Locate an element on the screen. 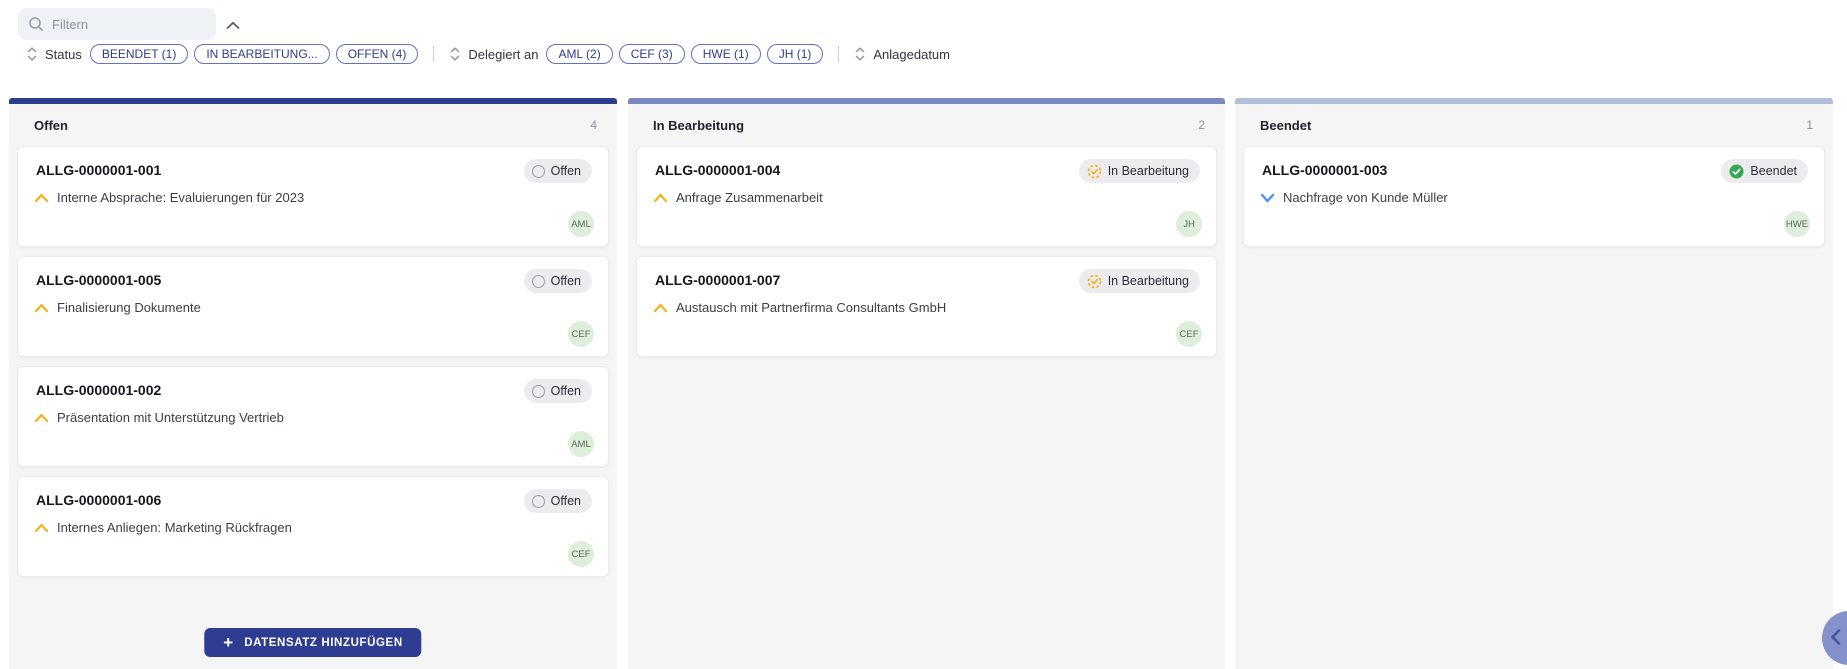 Image resolution: width=1847 pixels, height=669 pixels. add-record-button: + DATENSATZ HINZUFÜGEN is located at coordinates (313, 642).